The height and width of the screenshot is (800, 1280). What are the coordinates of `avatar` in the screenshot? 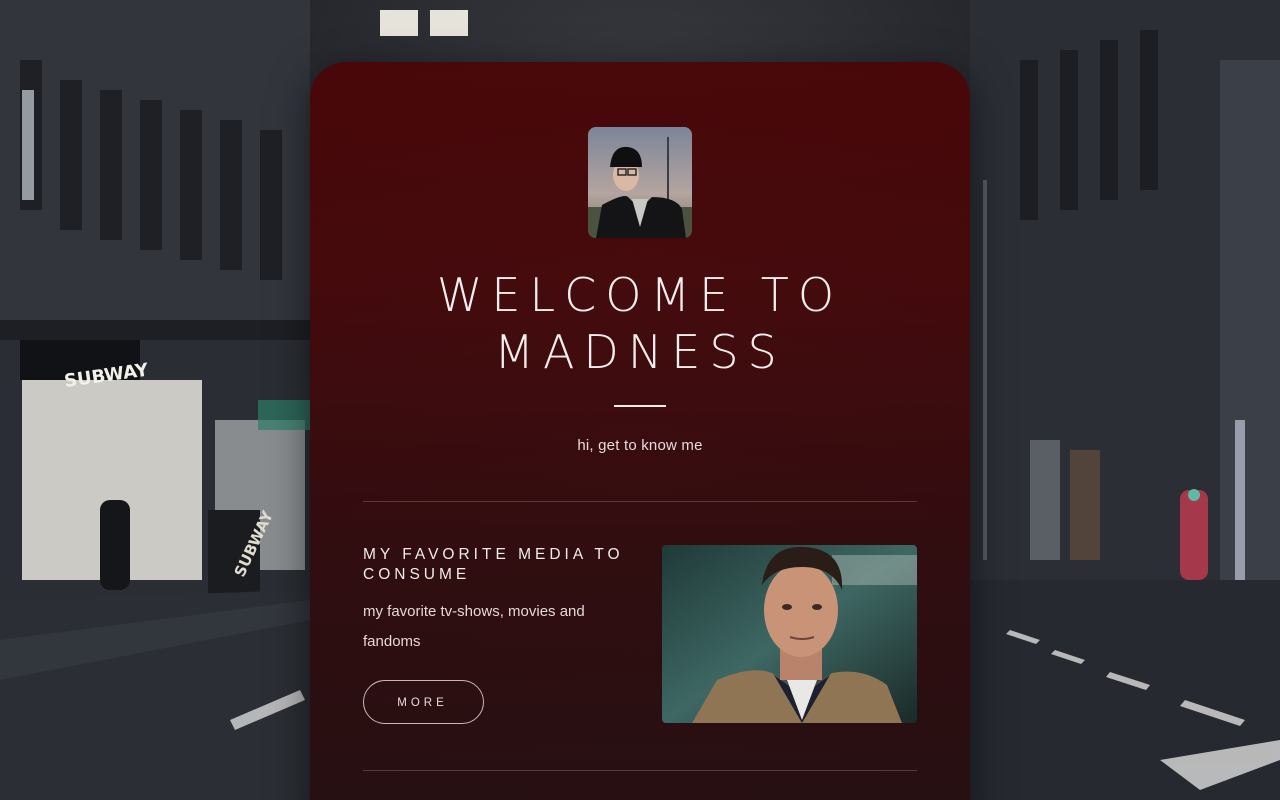 It's located at (640, 182).